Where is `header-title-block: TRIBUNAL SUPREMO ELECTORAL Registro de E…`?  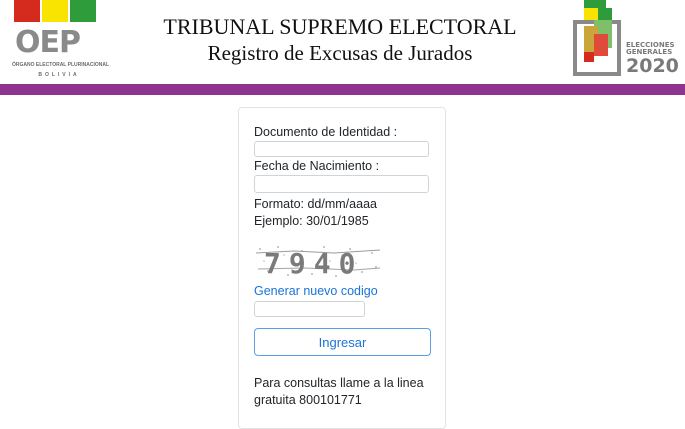
header-title-block: TRIBUNAL SUPREMO ELECTORAL Registro de E… is located at coordinates (340, 40).